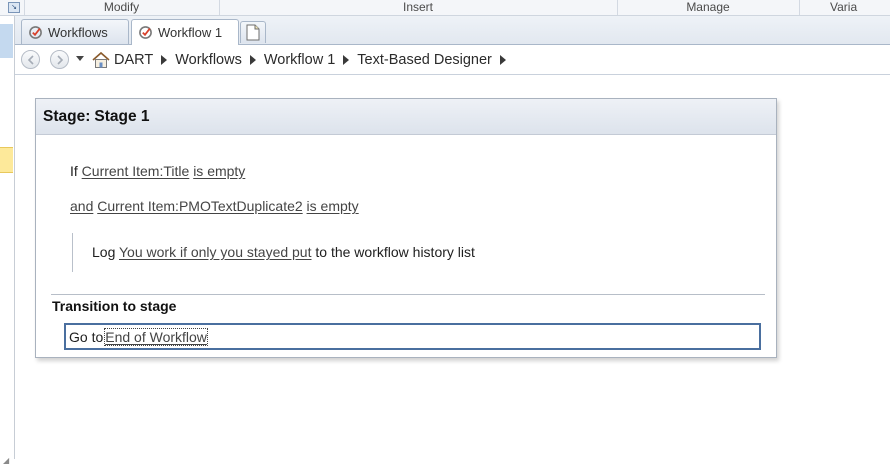 The width and height of the screenshot is (890, 465). What do you see at coordinates (452, 30) in the screenshot?
I see `document-tabs: Workflows Workflow 1` at bounding box center [452, 30].